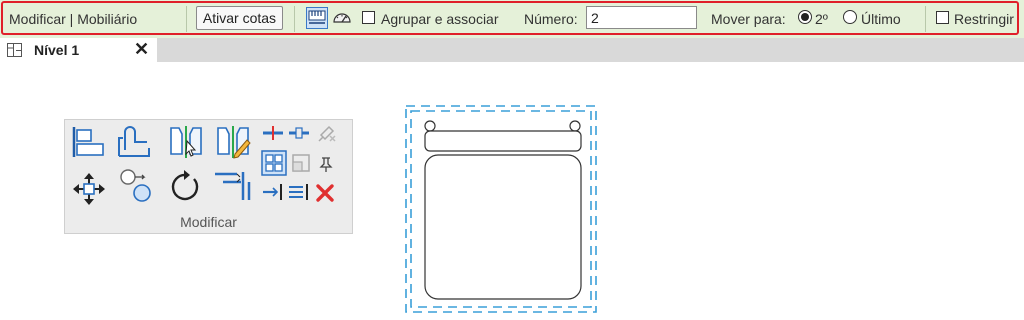  What do you see at coordinates (186, 142) in the screenshot?
I see `mirror-pick-axis-icon` at bounding box center [186, 142].